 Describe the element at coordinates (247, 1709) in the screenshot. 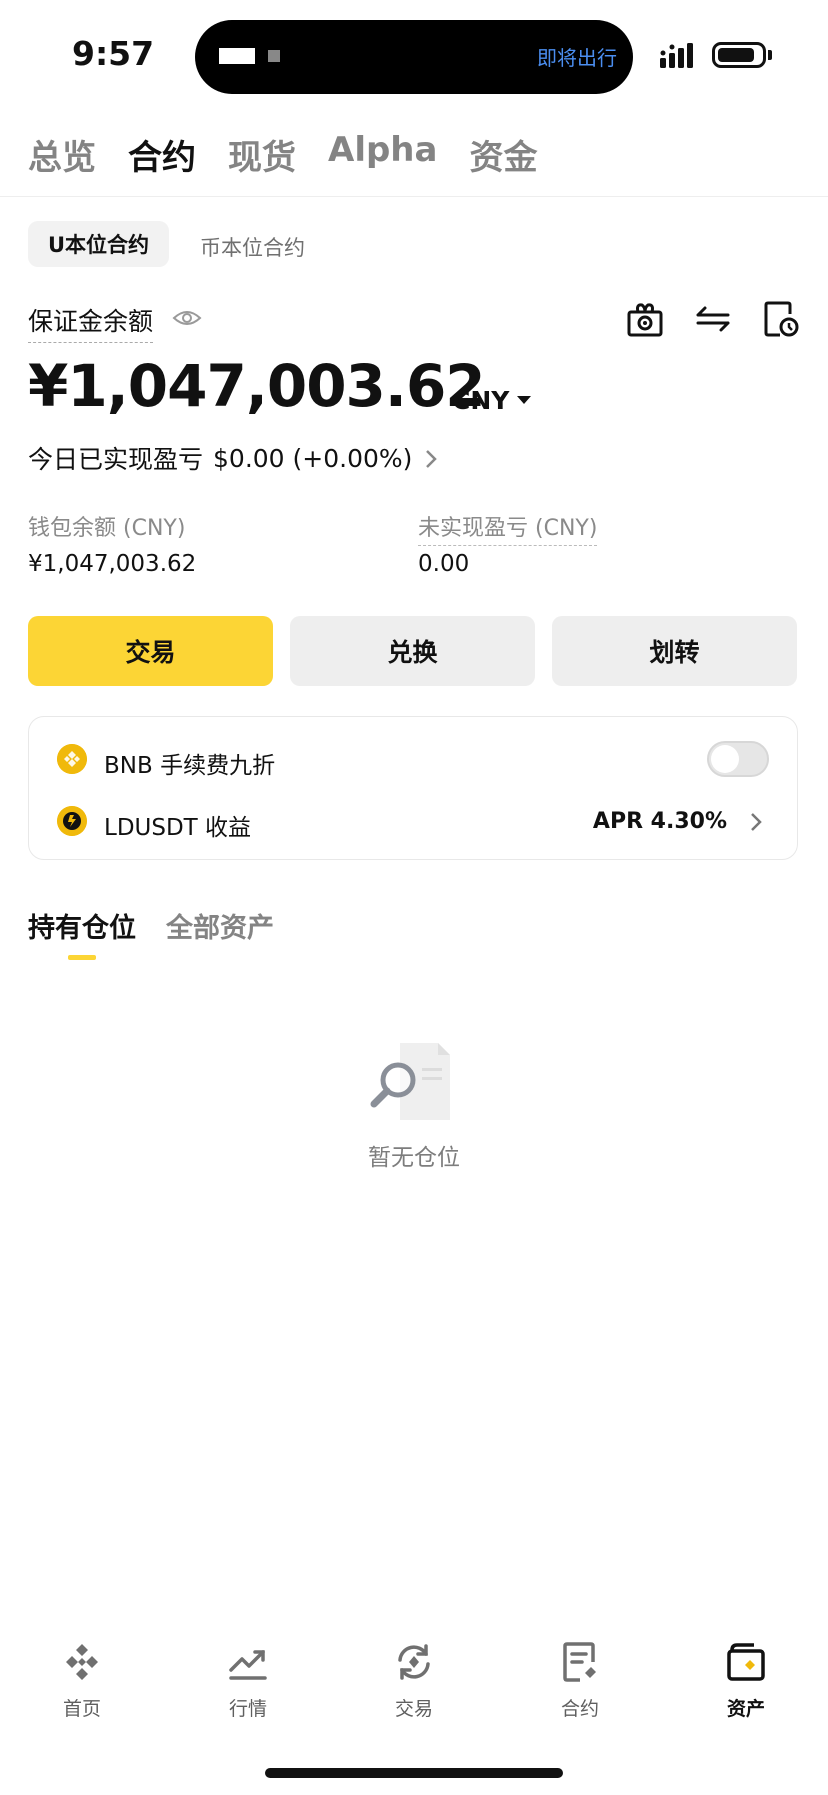

I see `nav-markets-label: 行情` at that location.